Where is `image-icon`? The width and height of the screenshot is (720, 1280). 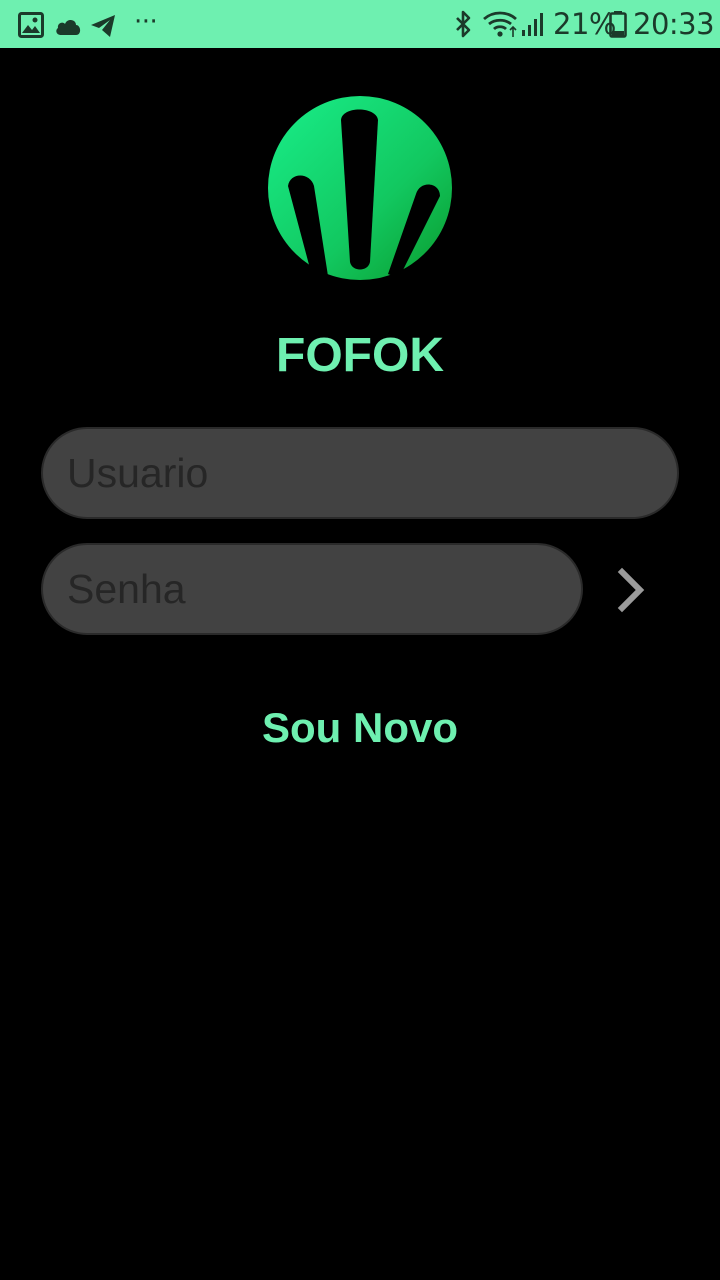 image-icon is located at coordinates (31, 25).